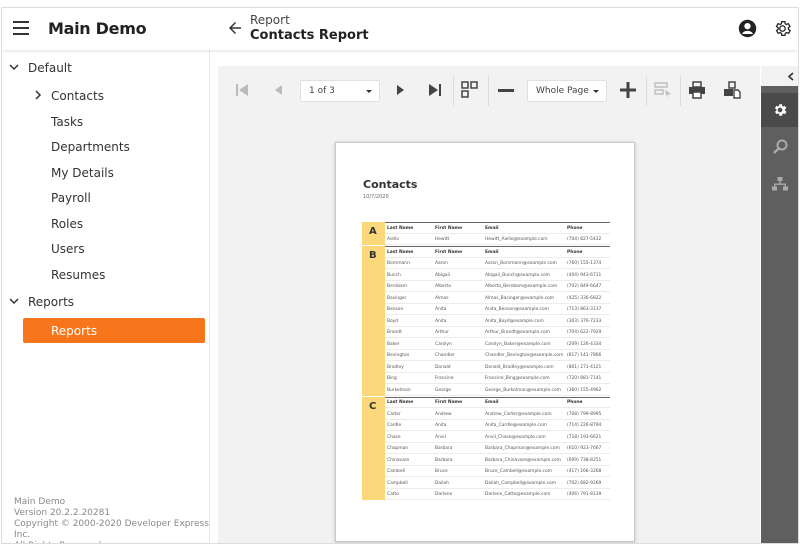 The image size is (800, 552). I want to click on sidebar-item-label: Payroll, so click(71, 198).